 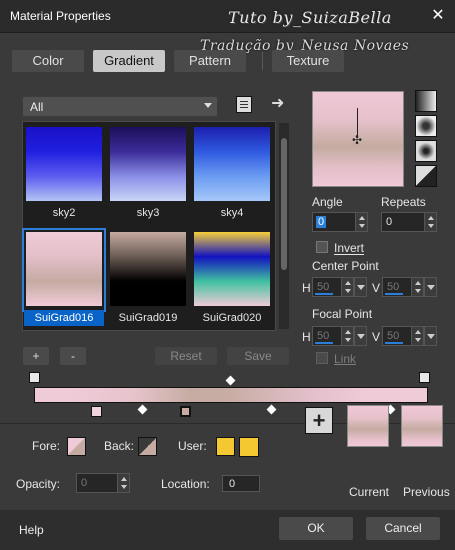 I want to click on cancel-button: Cancel, so click(x=403, y=528).